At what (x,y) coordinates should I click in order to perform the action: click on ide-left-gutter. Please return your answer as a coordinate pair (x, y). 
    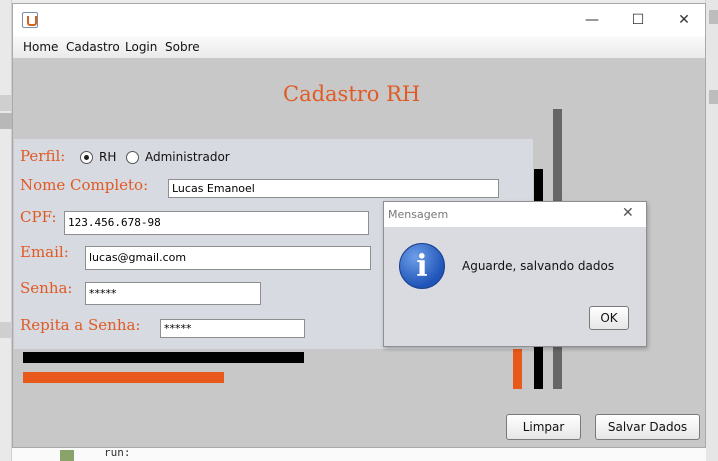
    Looking at the image, I should click on (6, 230).